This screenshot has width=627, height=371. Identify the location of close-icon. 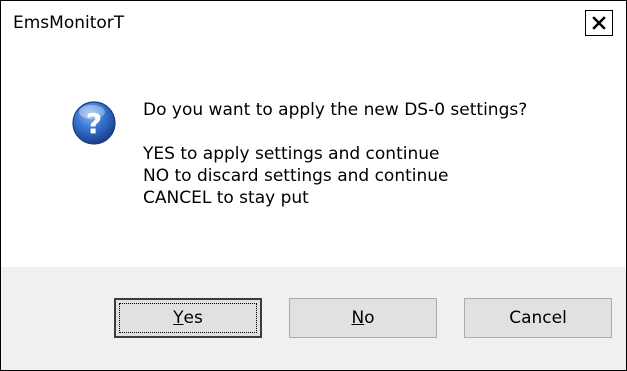
(599, 23).